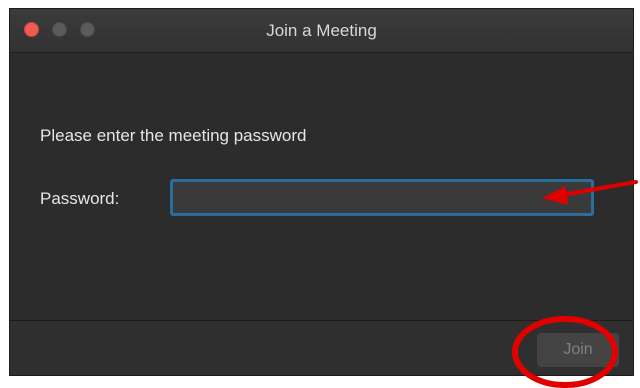 The image size is (640, 388). Describe the element at coordinates (173, 135) in the screenshot. I see `password-prompt: Please enter the meeting password` at that location.